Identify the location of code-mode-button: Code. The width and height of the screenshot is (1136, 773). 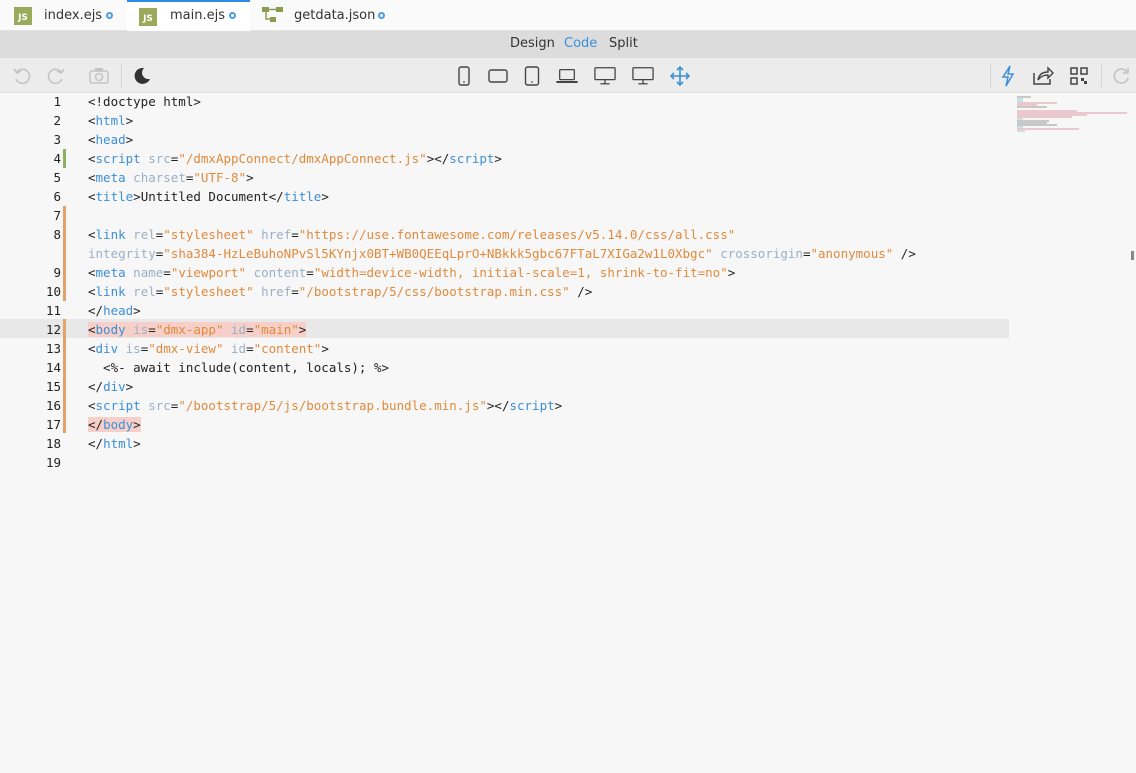
(580, 43).